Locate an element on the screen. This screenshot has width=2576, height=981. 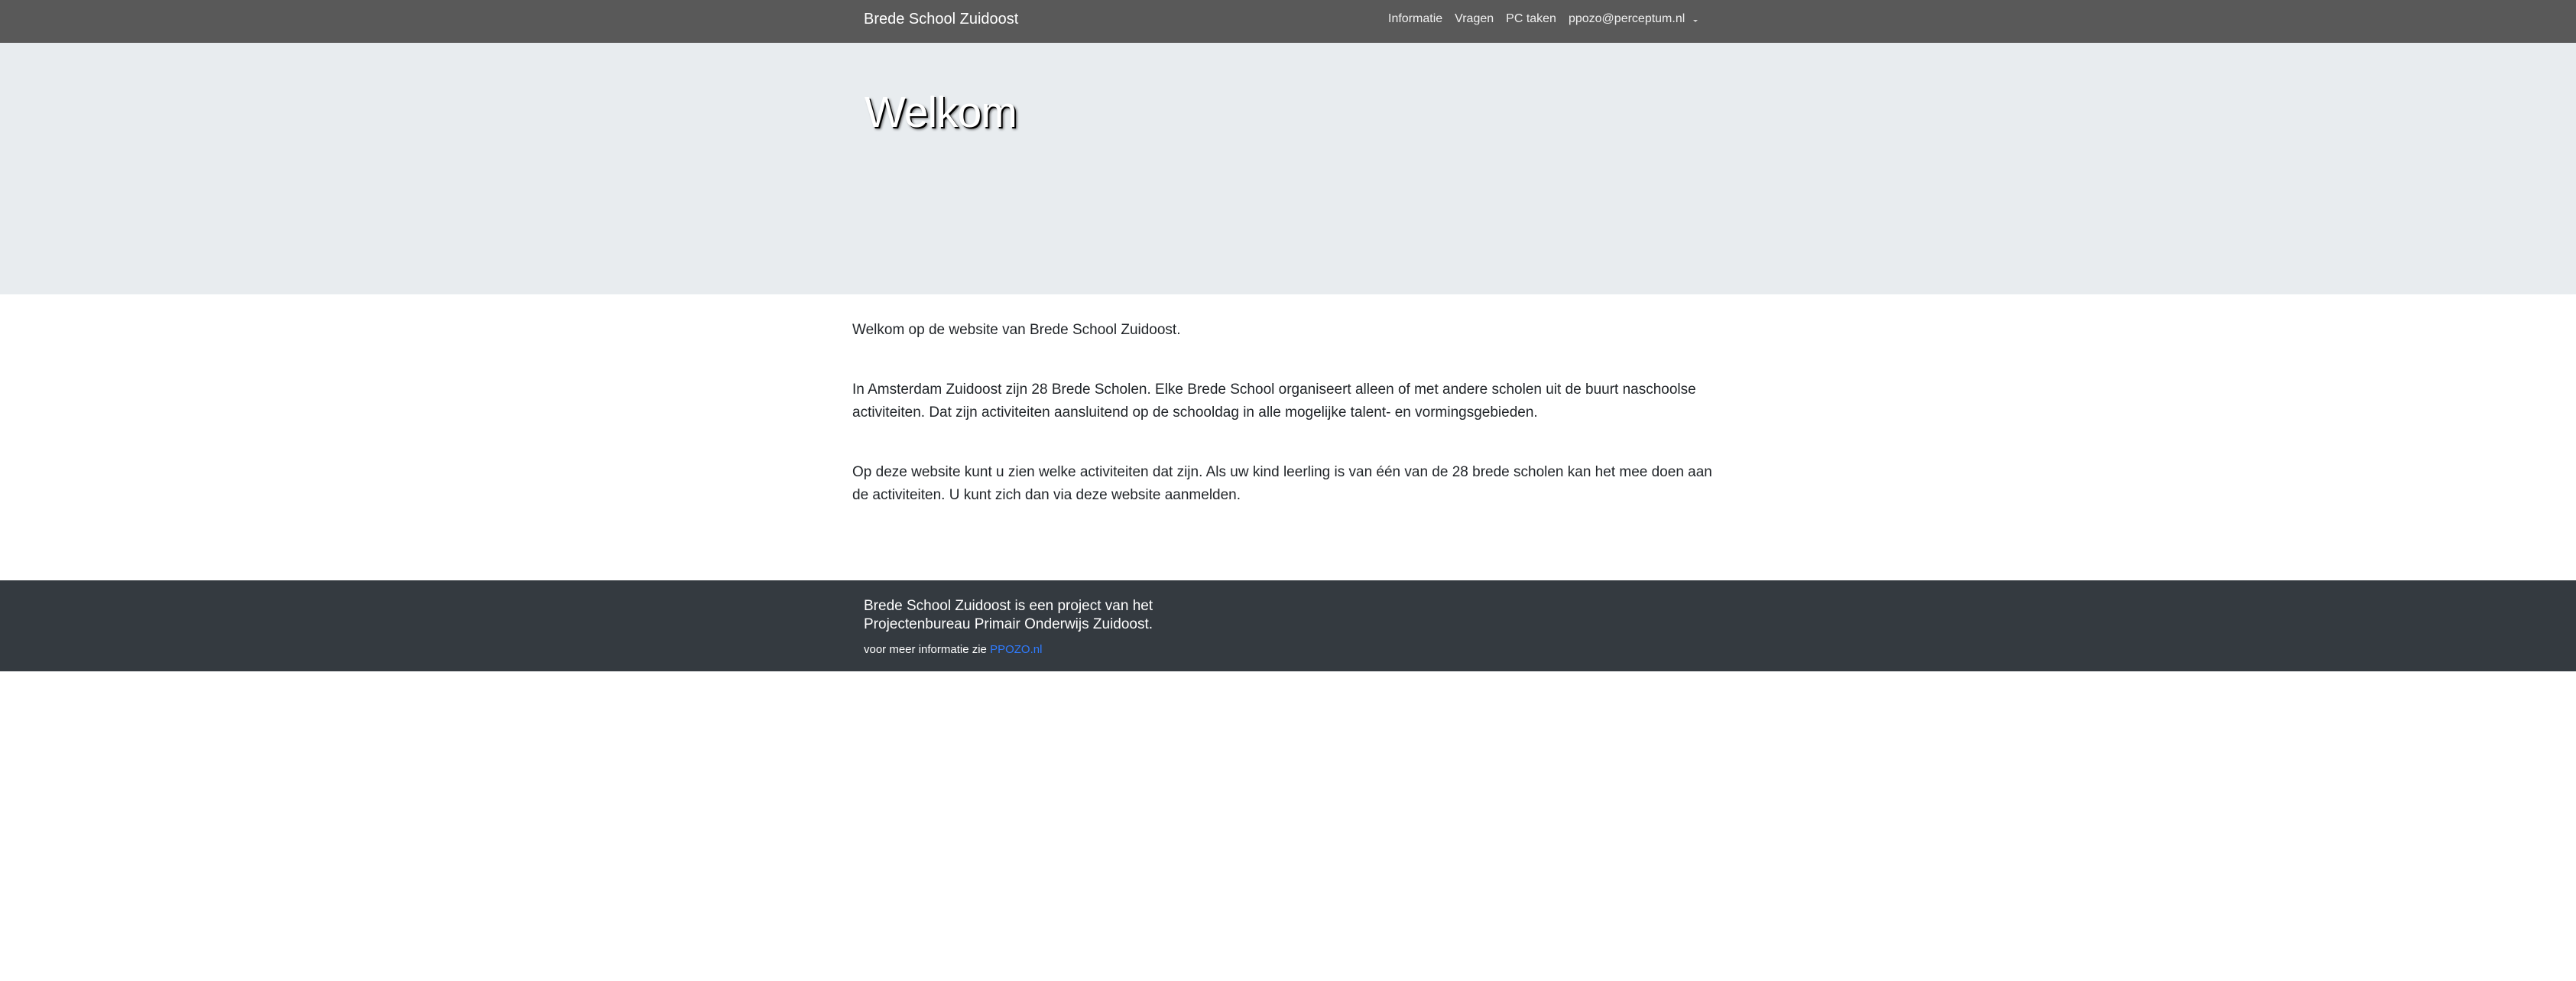
brand-link: Brede School Zuidoost is located at coordinates (941, 19).